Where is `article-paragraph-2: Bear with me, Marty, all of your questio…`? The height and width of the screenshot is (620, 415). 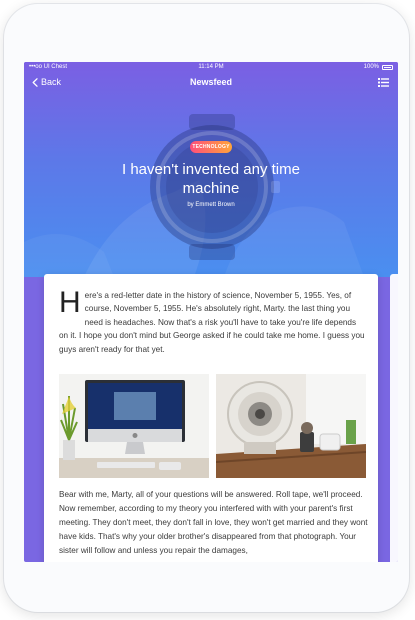 article-paragraph-2: Bear with me, Marty, all of your questio… is located at coordinates (213, 522).